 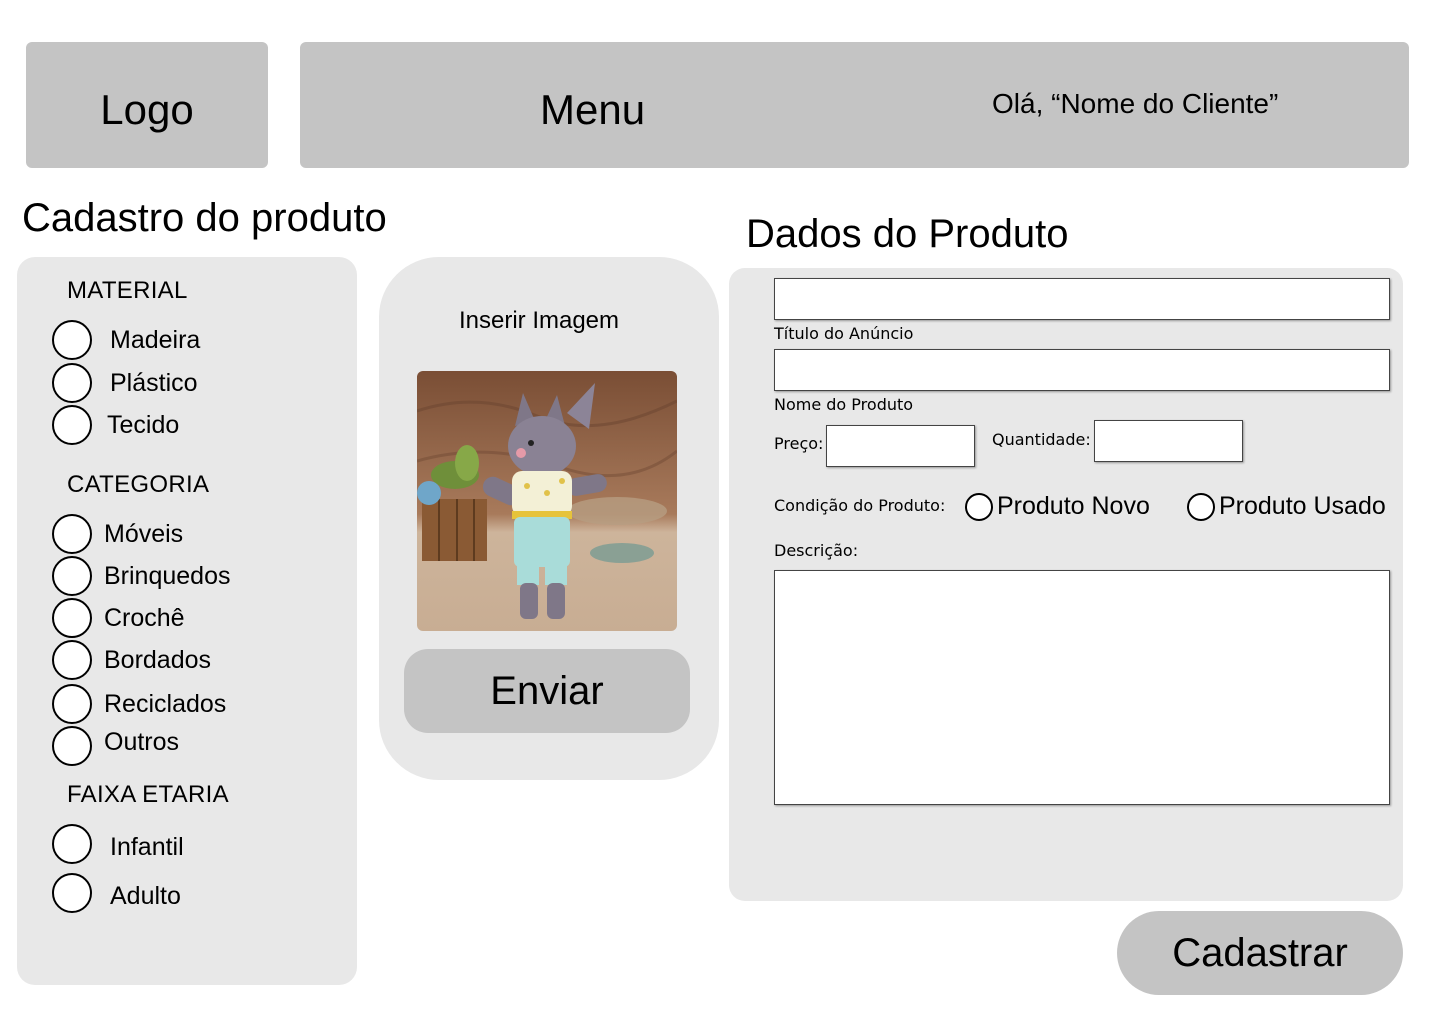 I want to click on faixa-option-infantil: Infantil, so click(x=118, y=844).